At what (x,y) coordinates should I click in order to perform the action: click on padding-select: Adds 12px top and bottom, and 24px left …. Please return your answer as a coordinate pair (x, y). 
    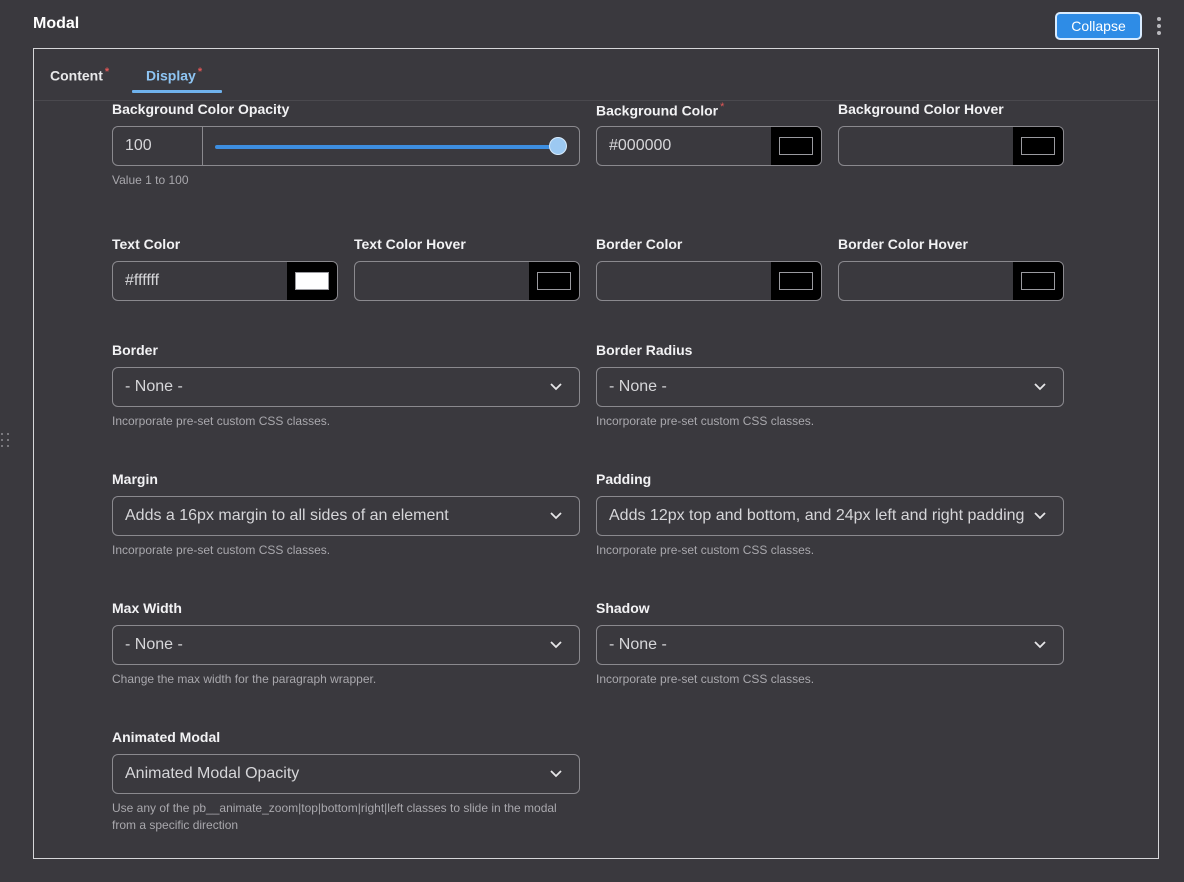
    Looking at the image, I should click on (830, 516).